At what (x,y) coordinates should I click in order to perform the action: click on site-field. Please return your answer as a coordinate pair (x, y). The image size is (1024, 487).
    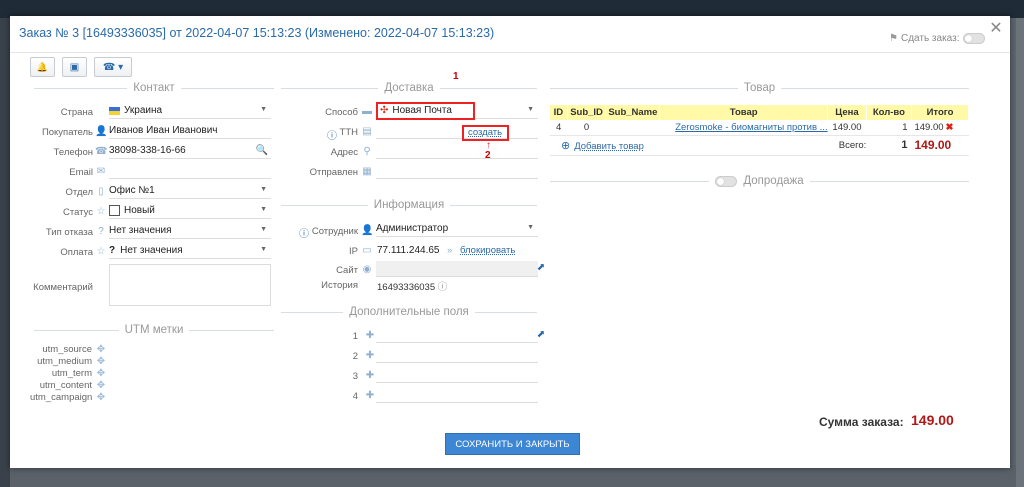
    Looking at the image, I should click on (457, 269).